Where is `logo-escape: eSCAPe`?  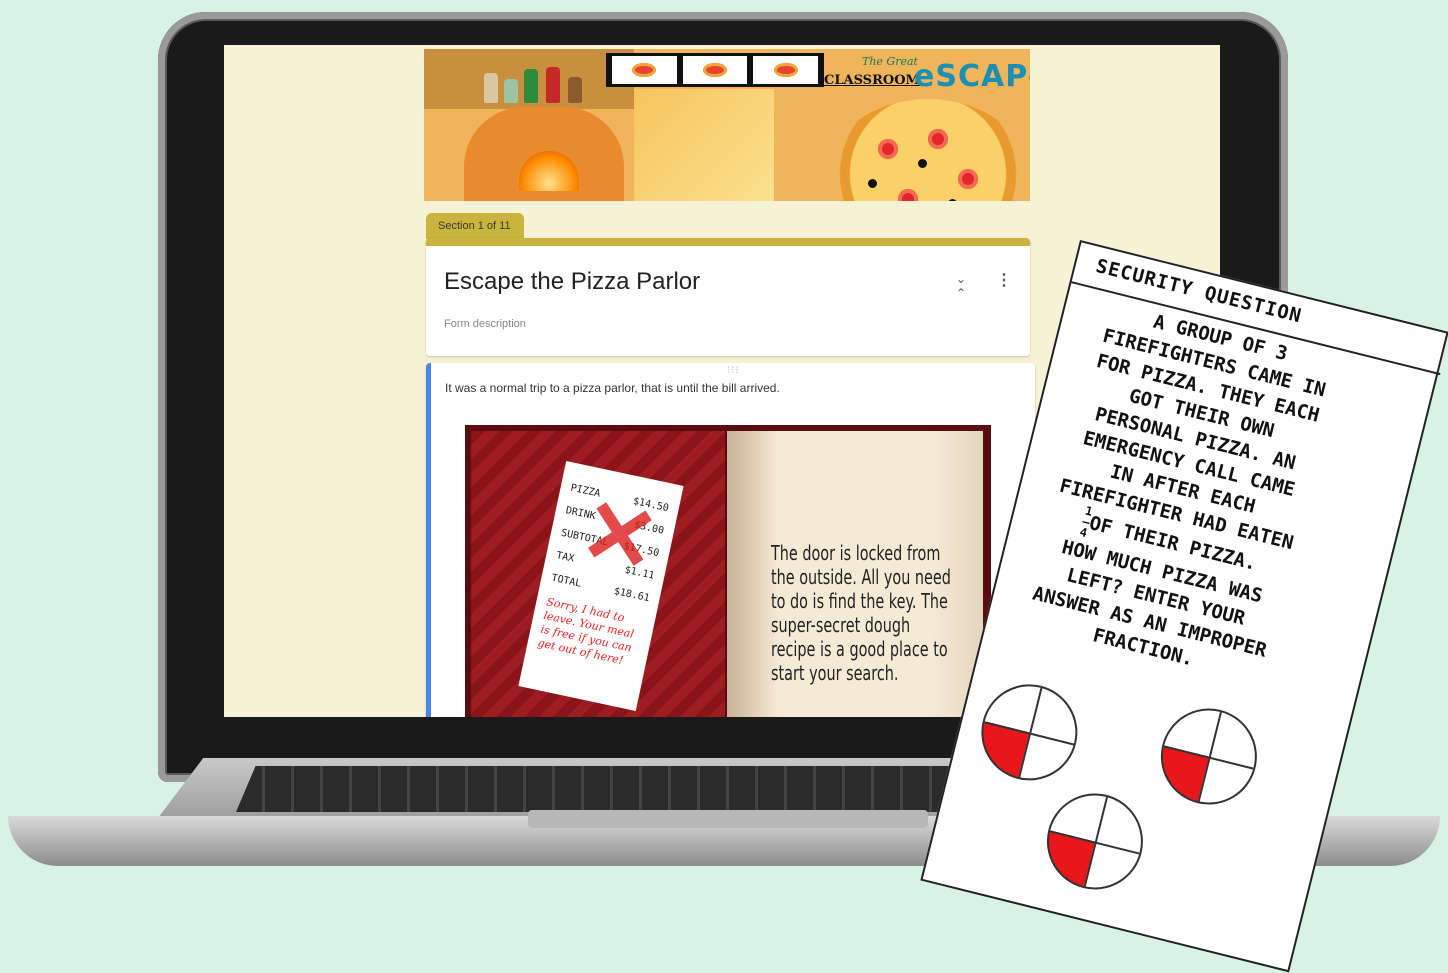
logo-escape: eSCAPe is located at coordinates (972, 76).